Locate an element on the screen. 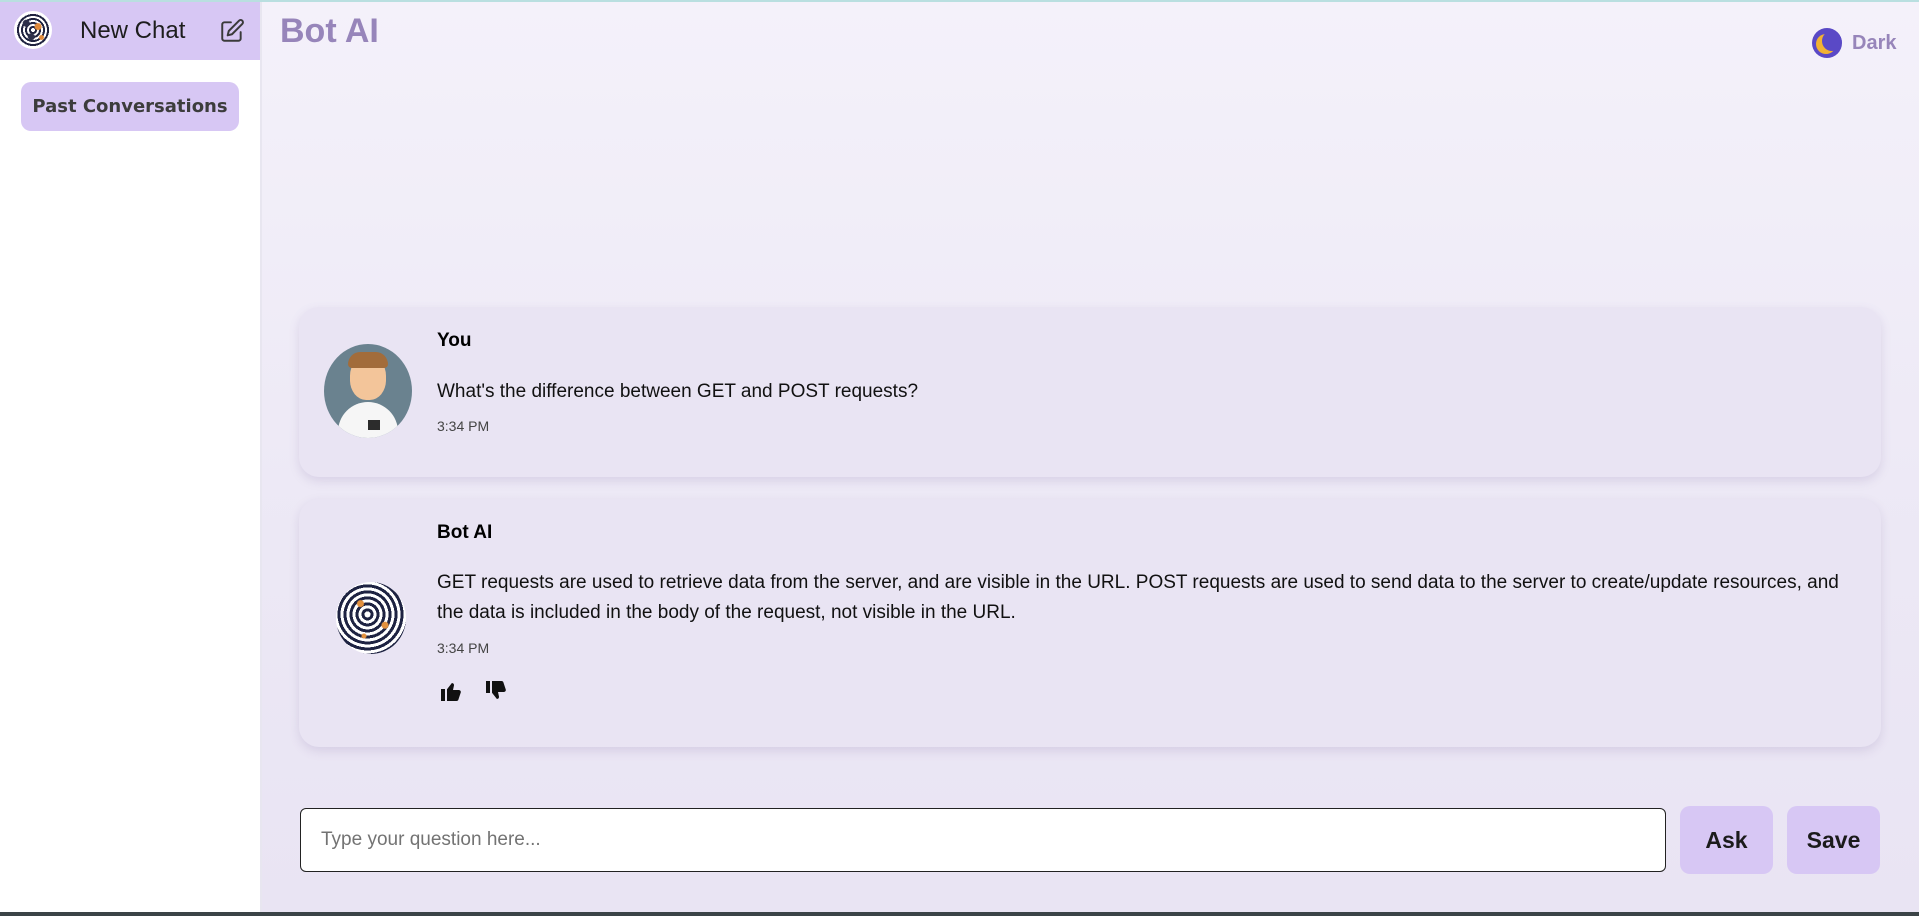 Image resolution: width=1919 pixels, height=916 pixels. message-sender: Bot AI is located at coordinates (465, 532).